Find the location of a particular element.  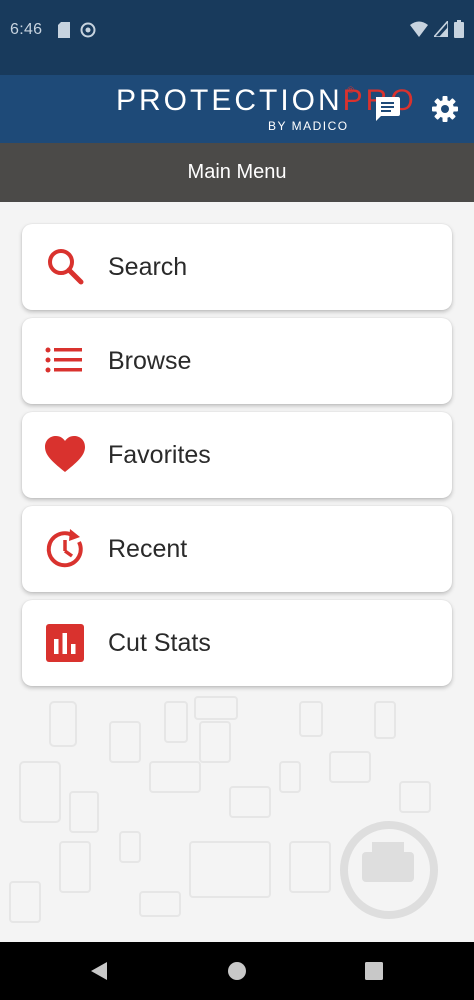

menu-item-search: Search is located at coordinates (237, 267).